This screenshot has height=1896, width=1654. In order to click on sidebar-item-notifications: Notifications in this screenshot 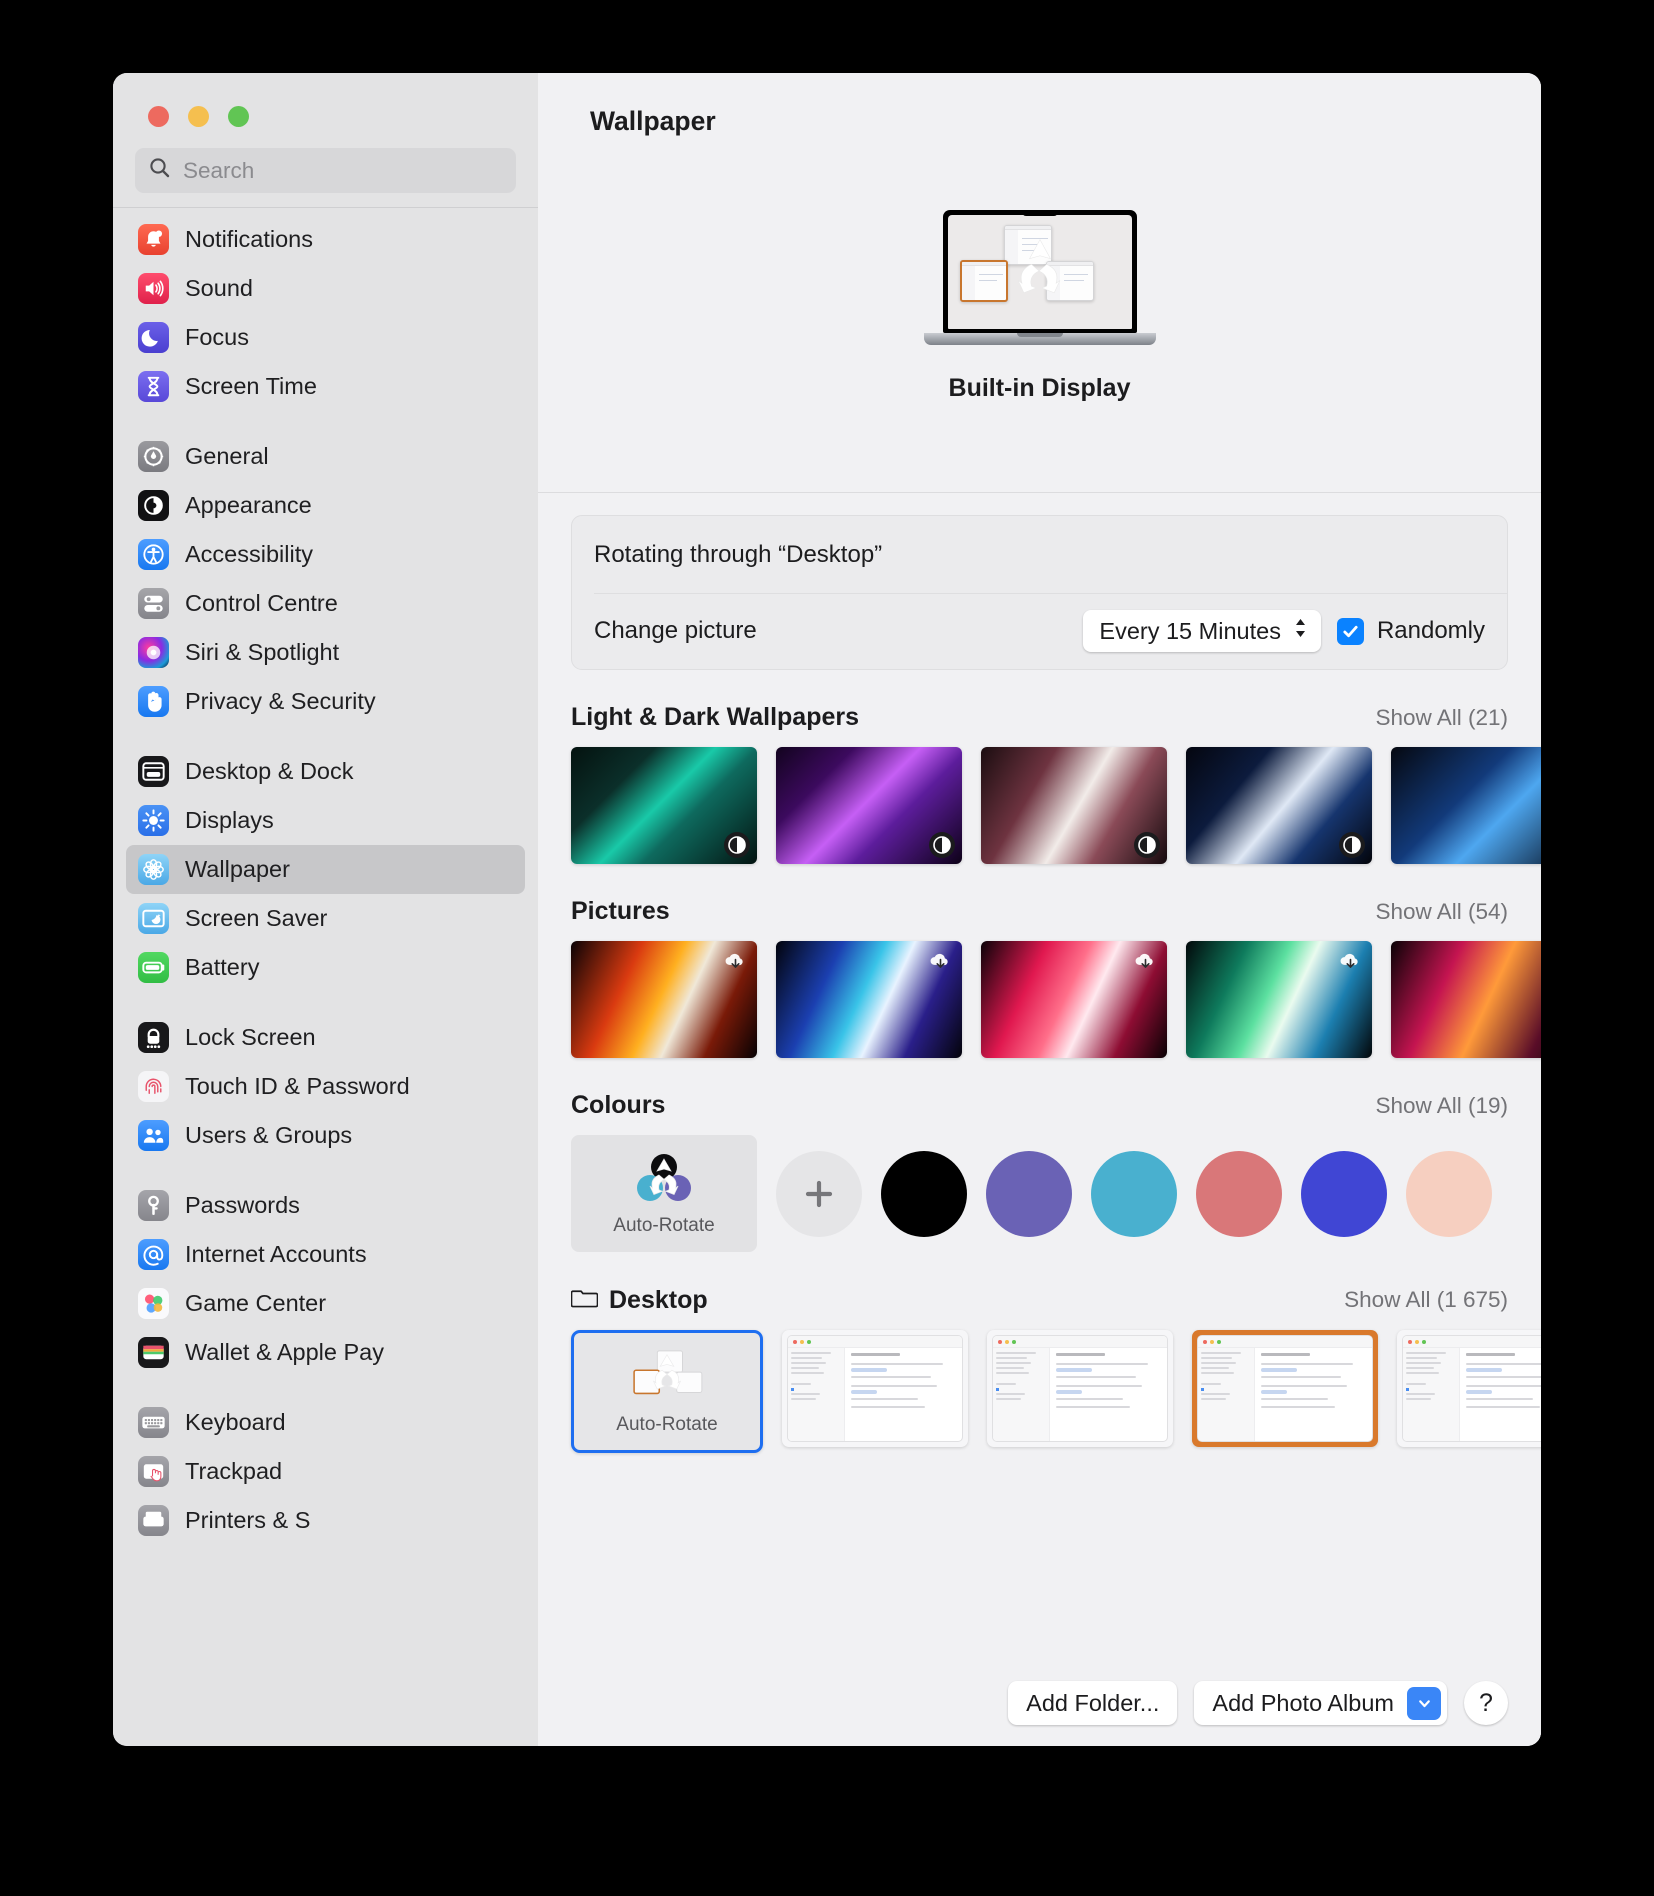, I will do `click(325, 239)`.